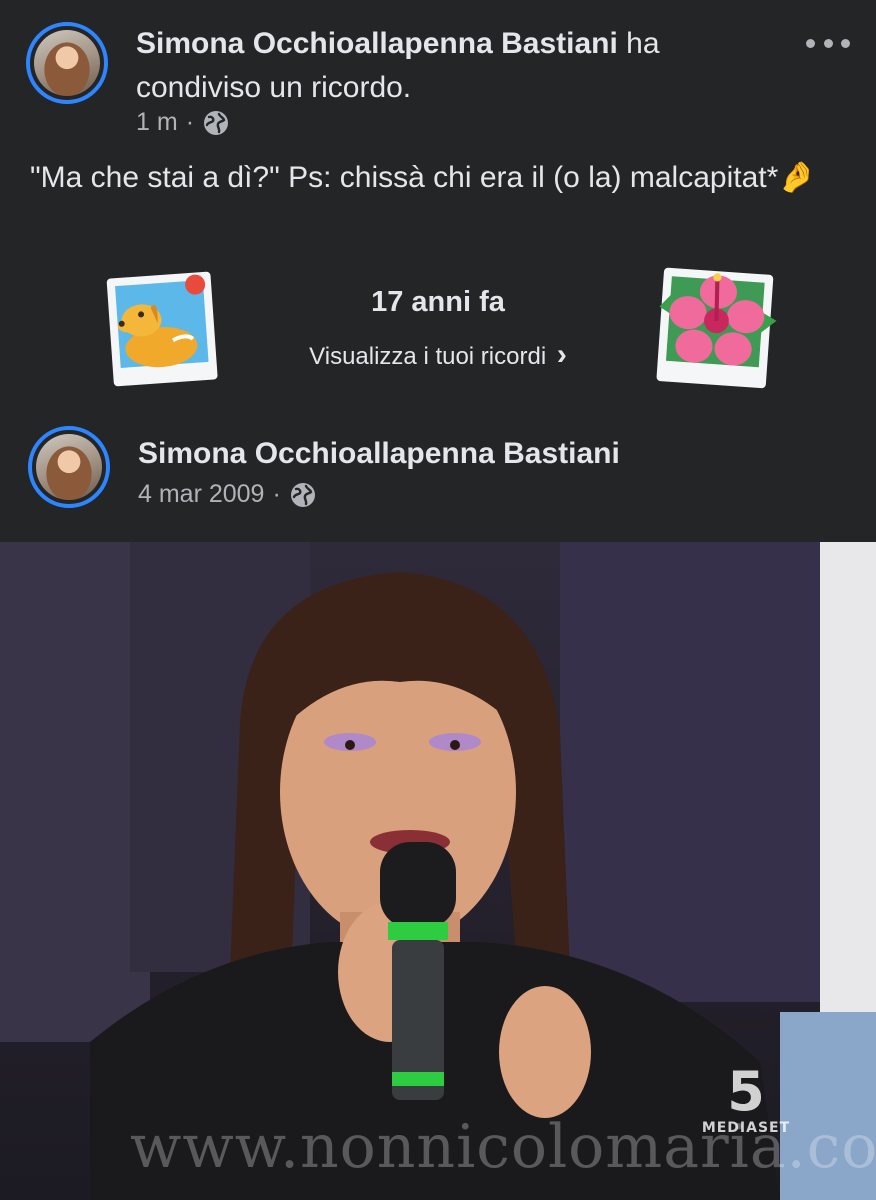 This screenshot has height=1200, width=876. I want to click on post-timestamp: 1 m, so click(157, 122).